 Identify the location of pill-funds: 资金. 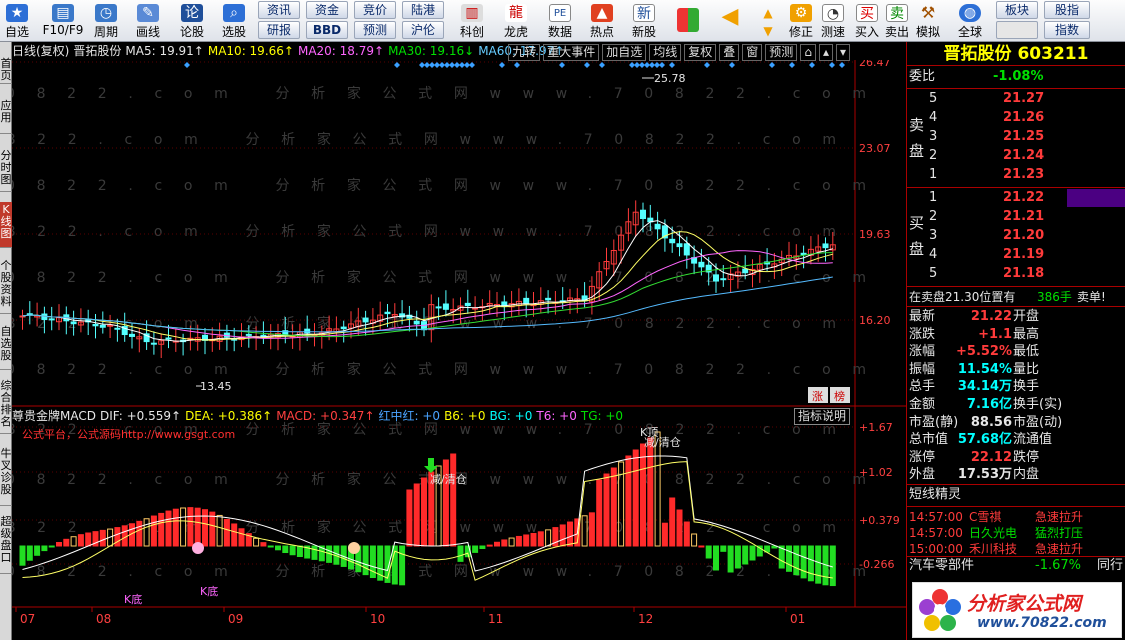
(327, 10).